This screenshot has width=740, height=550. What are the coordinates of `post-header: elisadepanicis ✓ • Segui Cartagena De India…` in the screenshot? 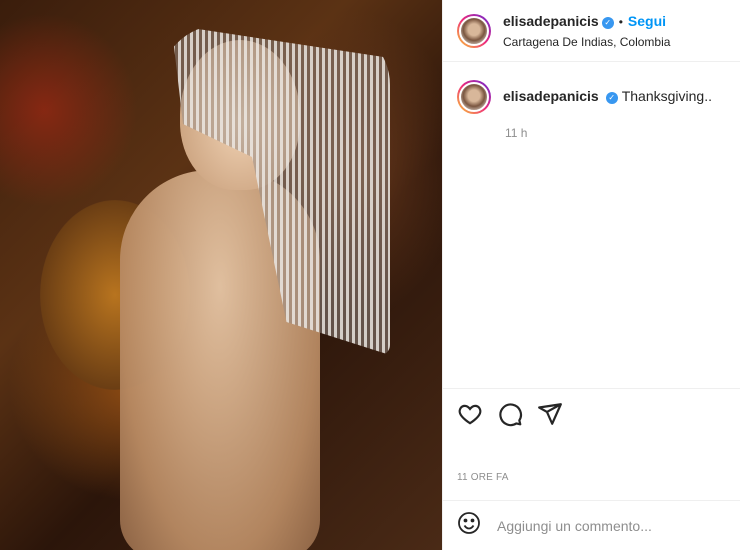 It's located at (591, 31).